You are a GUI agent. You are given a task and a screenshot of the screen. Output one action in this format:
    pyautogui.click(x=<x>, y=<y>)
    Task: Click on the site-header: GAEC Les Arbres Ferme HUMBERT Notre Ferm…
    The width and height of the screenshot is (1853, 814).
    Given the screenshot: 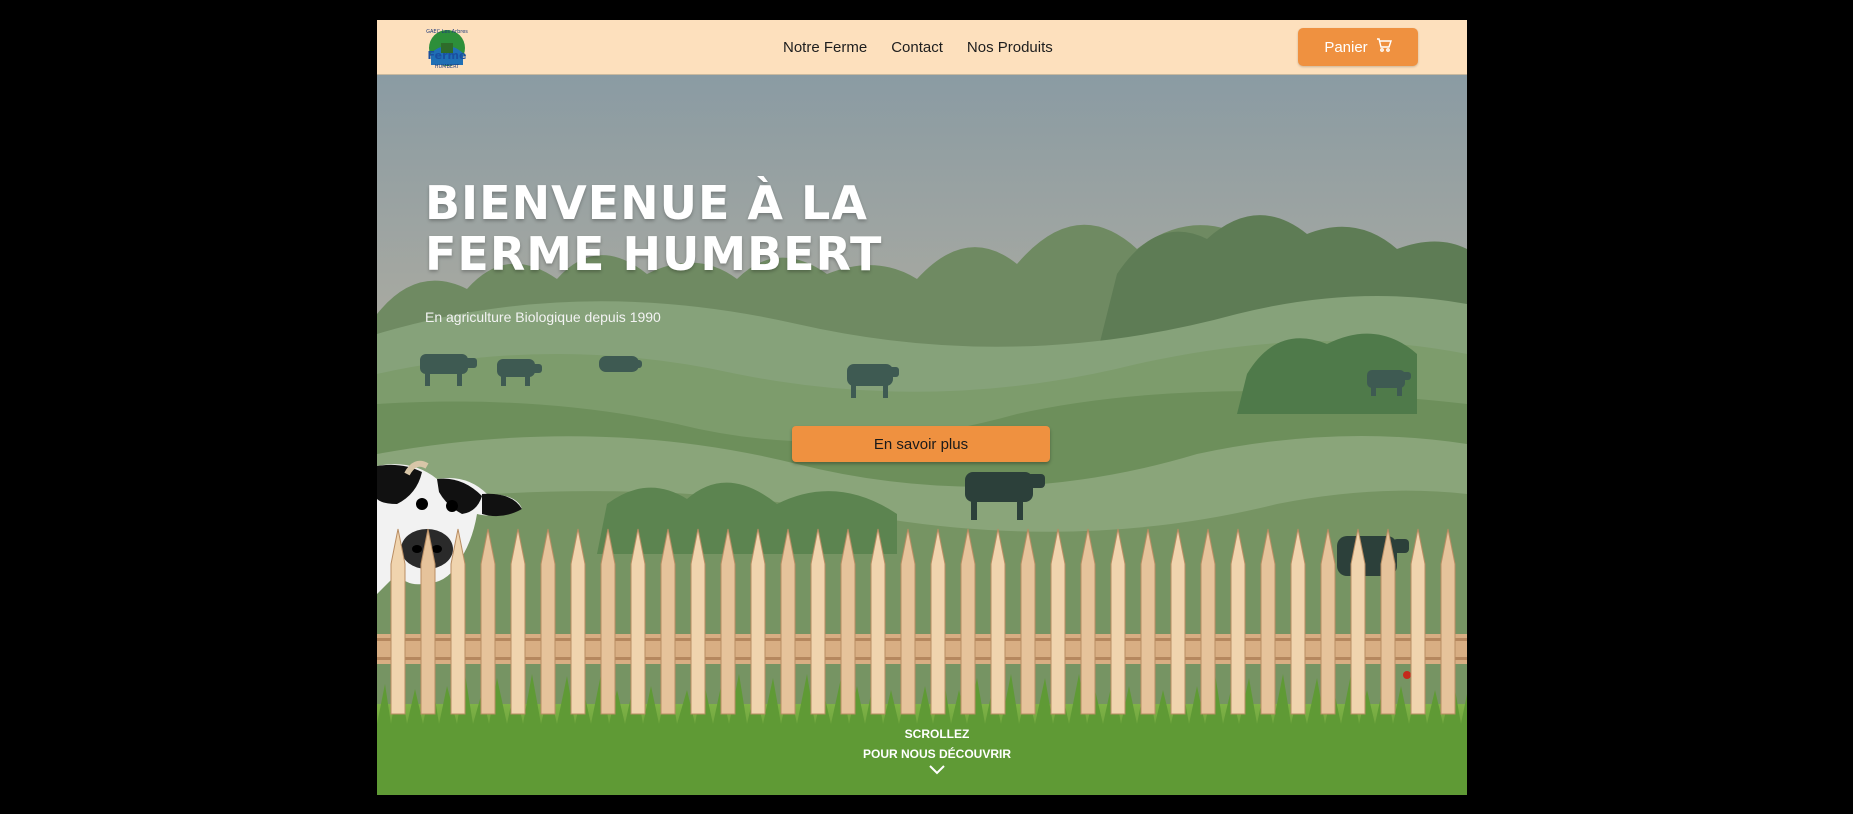 What is the action you would take?
    pyautogui.click(x=922, y=47)
    